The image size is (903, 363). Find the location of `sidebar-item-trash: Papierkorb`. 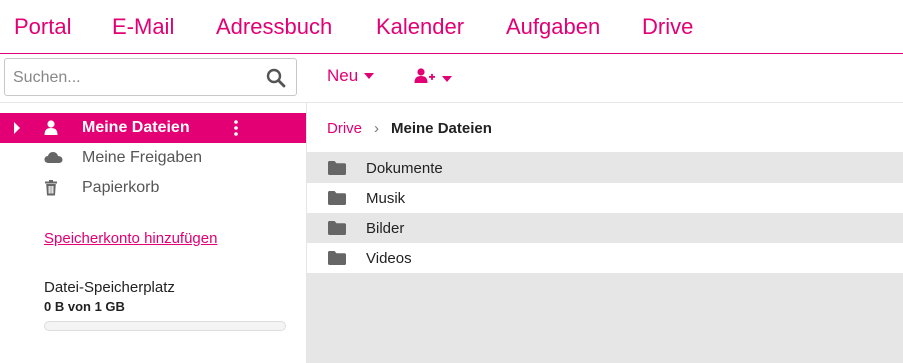

sidebar-item-trash: Papierkorb is located at coordinates (153, 188).